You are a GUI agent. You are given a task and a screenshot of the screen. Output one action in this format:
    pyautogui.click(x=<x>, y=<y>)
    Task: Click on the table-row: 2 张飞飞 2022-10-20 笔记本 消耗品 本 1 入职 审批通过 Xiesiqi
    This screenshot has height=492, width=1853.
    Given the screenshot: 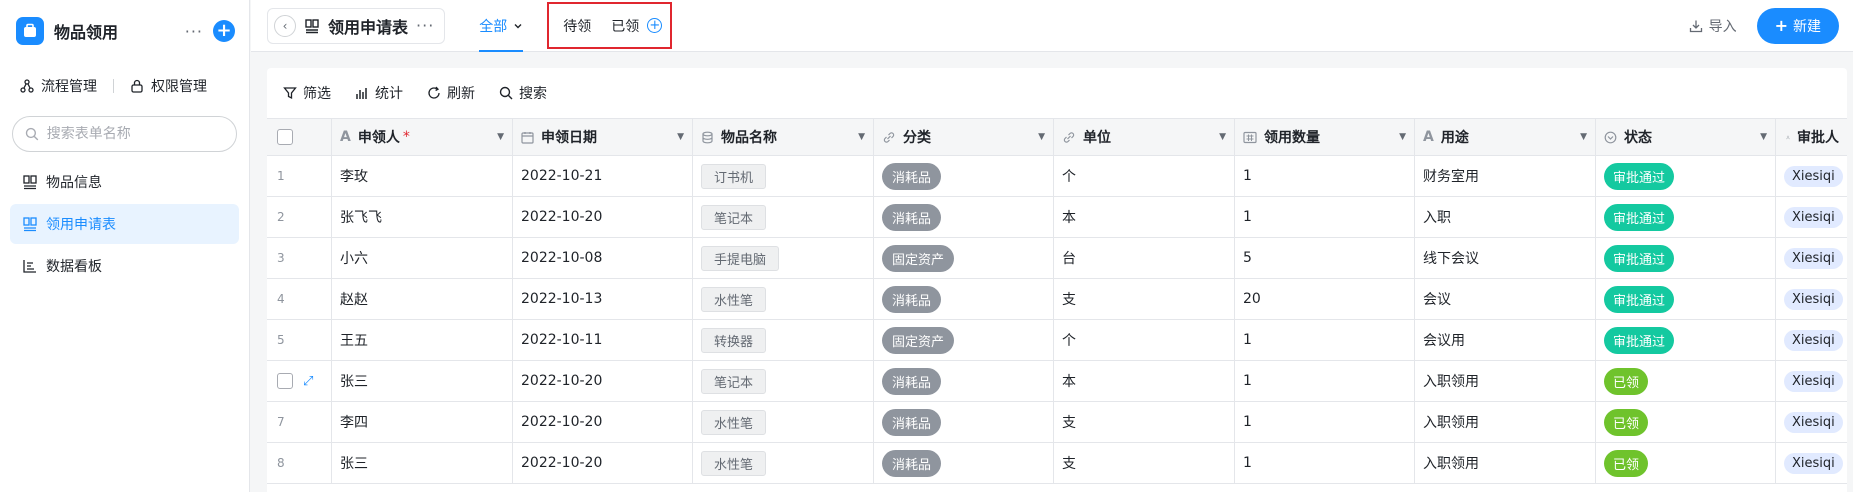 What is the action you would take?
    pyautogui.click(x=1057, y=217)
    